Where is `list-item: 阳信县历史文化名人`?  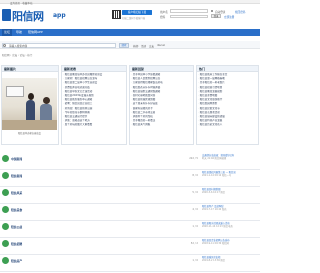 list-item: 阳信县历史文化名人 is located at coordinates (227, 125).